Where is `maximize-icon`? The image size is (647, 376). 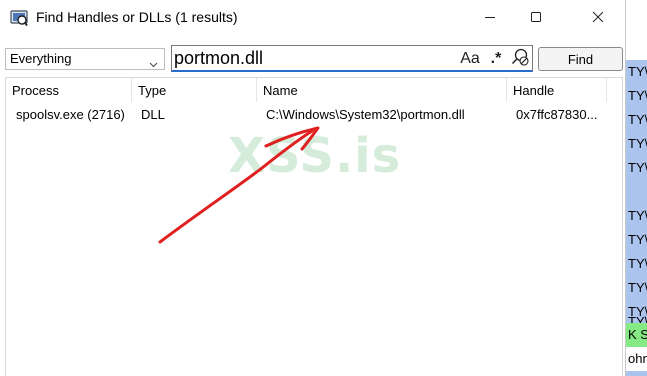
maximize-icon is located at coordinates (536, 18).